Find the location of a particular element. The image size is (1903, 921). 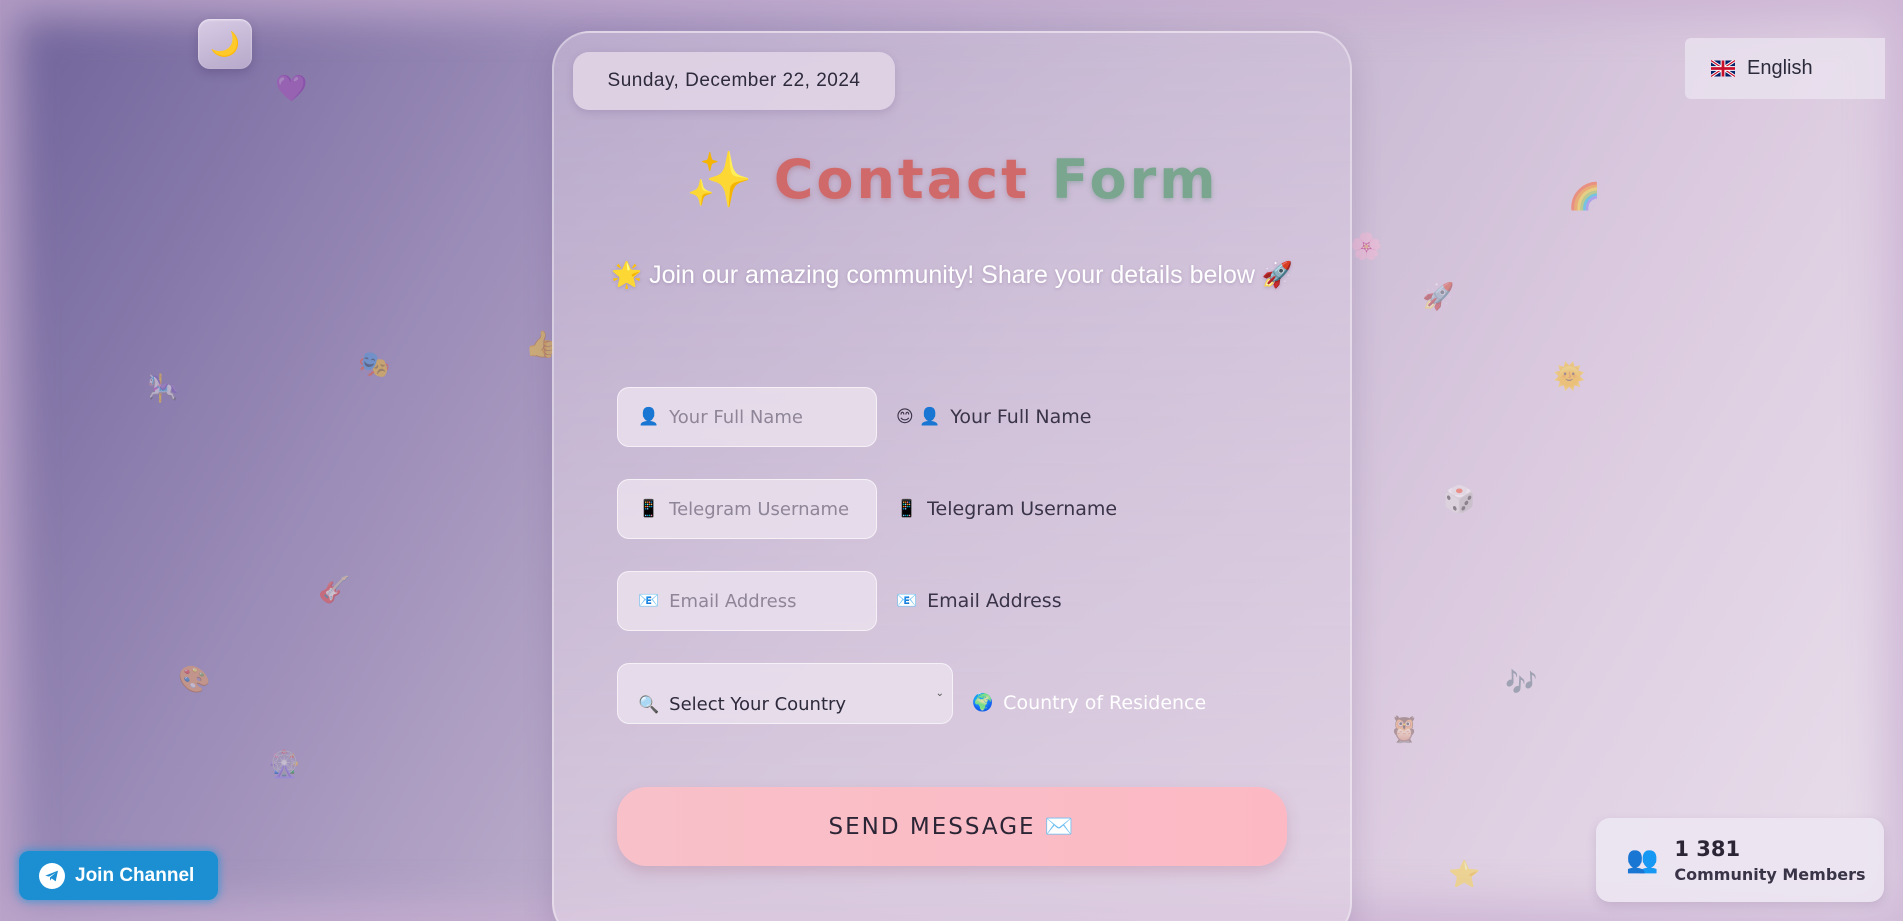

page-title: ✨ Contact Form is located at coordinates (952, 180).